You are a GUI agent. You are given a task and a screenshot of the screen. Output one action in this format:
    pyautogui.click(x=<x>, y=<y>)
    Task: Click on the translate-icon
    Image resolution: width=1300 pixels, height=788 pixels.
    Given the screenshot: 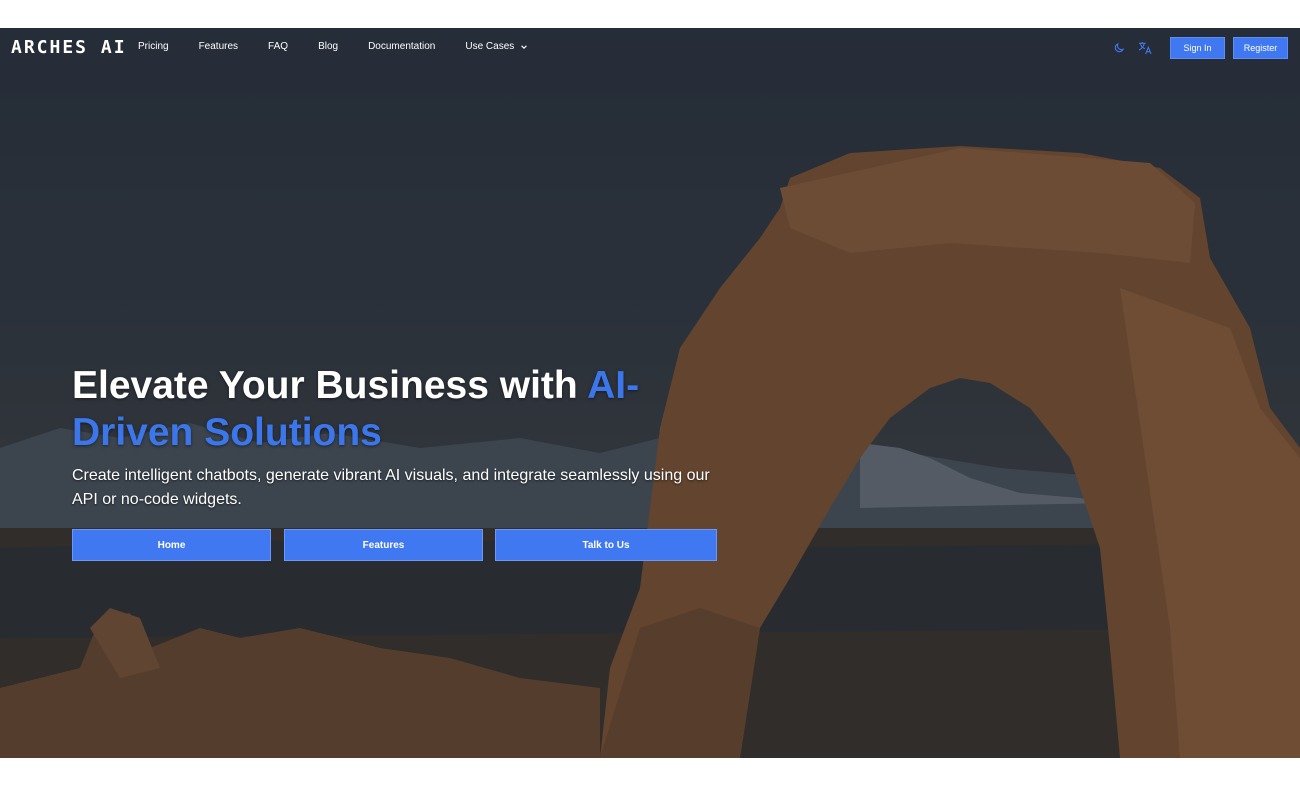 What is the action you would take?
    pyautogui.click(x=1145, y=48)
    